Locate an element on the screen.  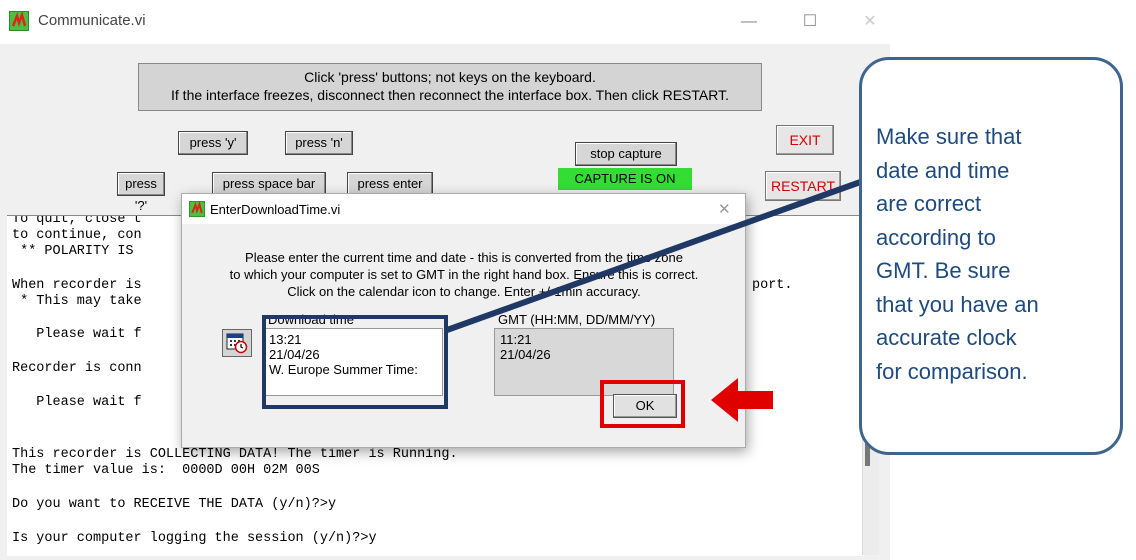
titlebar: Communicate.vi — ☐ ✕ is located at coordinates (445, 22).